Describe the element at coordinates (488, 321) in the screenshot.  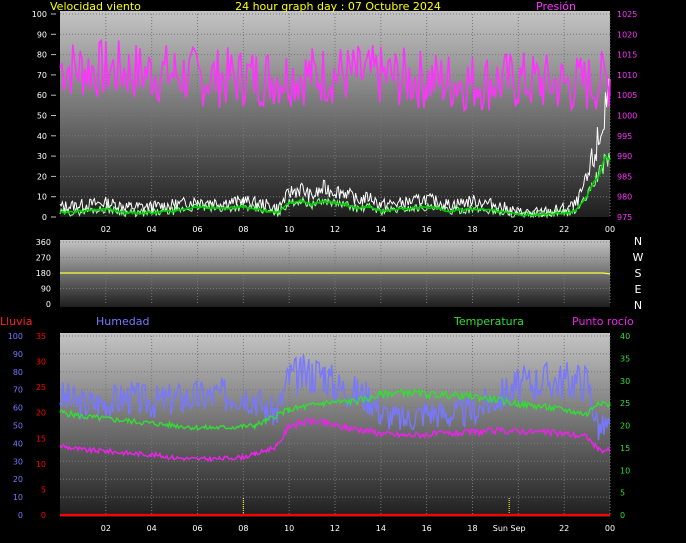
I see `temperature-label: Temperatura` at that location.